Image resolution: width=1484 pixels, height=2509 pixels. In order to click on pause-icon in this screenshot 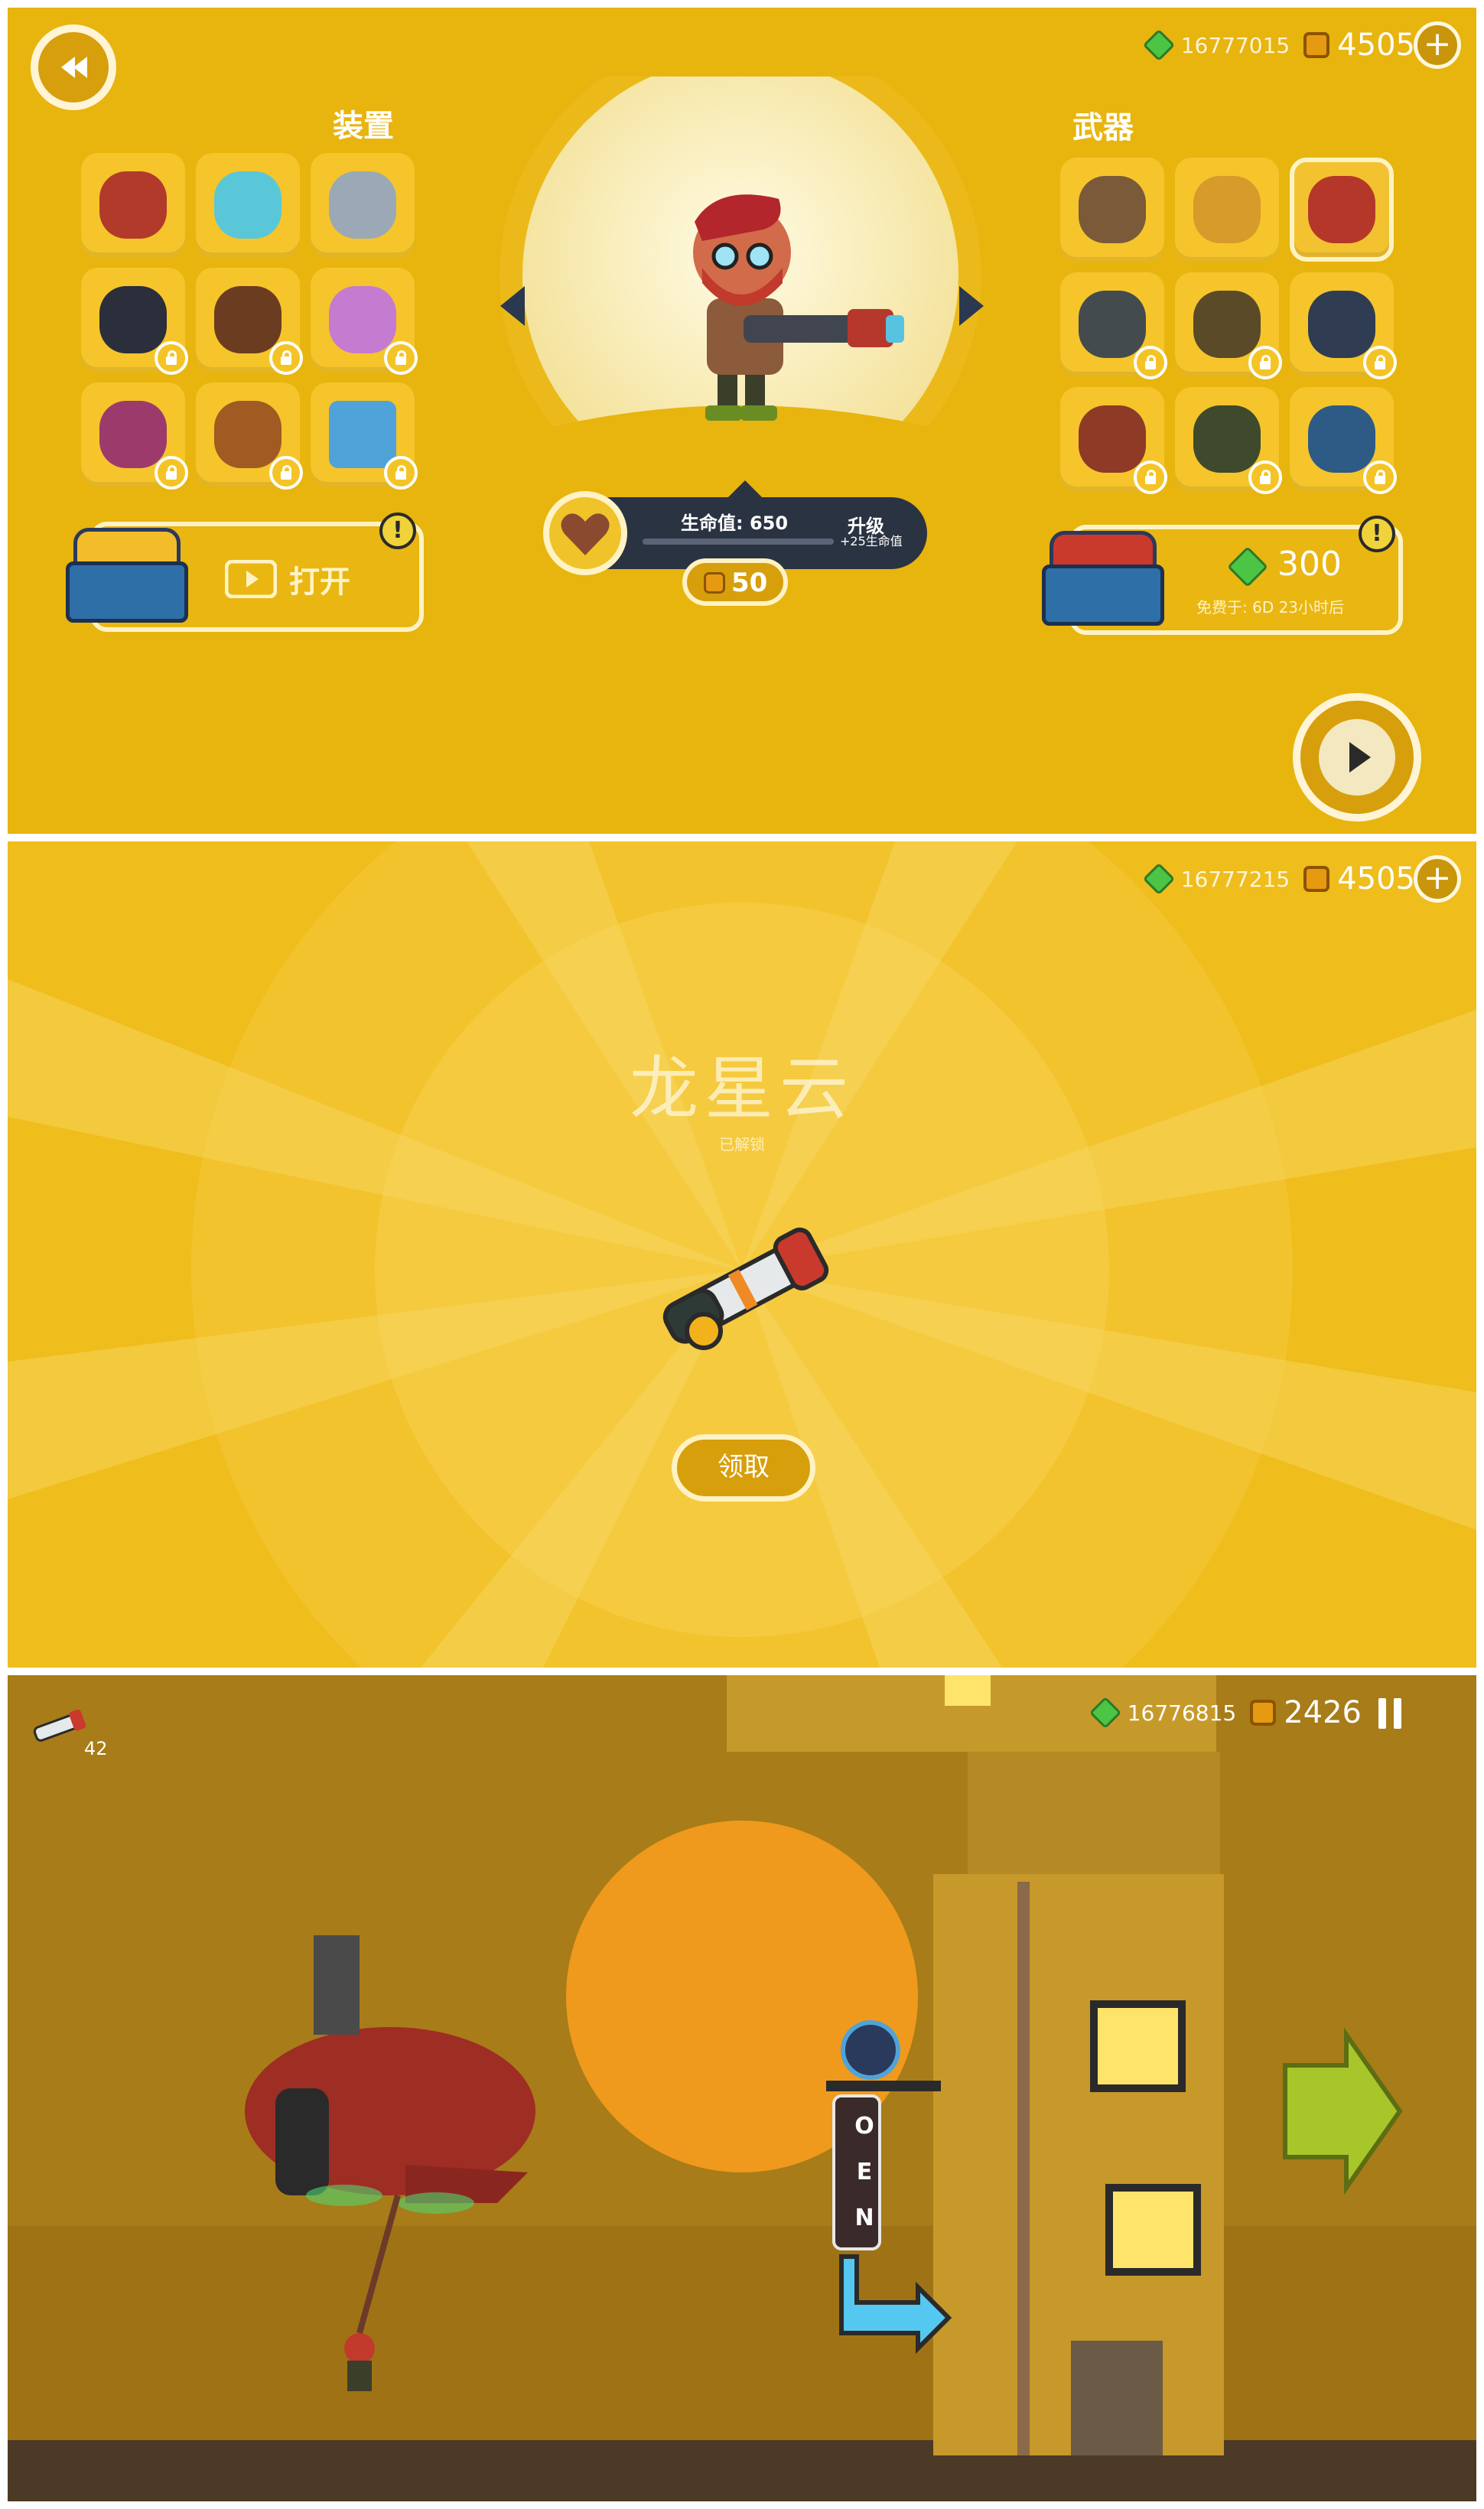, I will do `click(1382, 1713)`.